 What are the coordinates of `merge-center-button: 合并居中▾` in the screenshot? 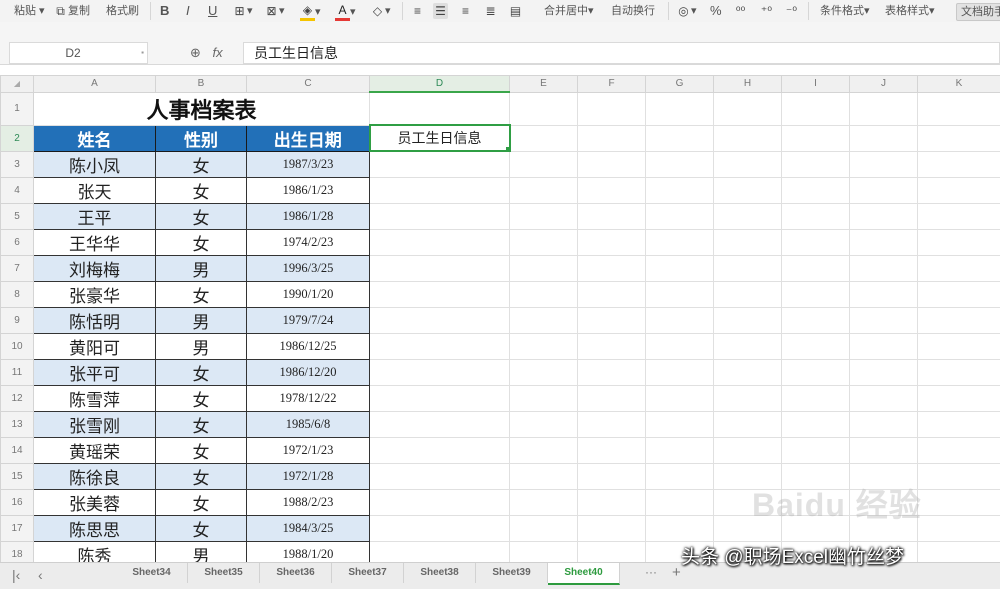 It's located at (569, 11).